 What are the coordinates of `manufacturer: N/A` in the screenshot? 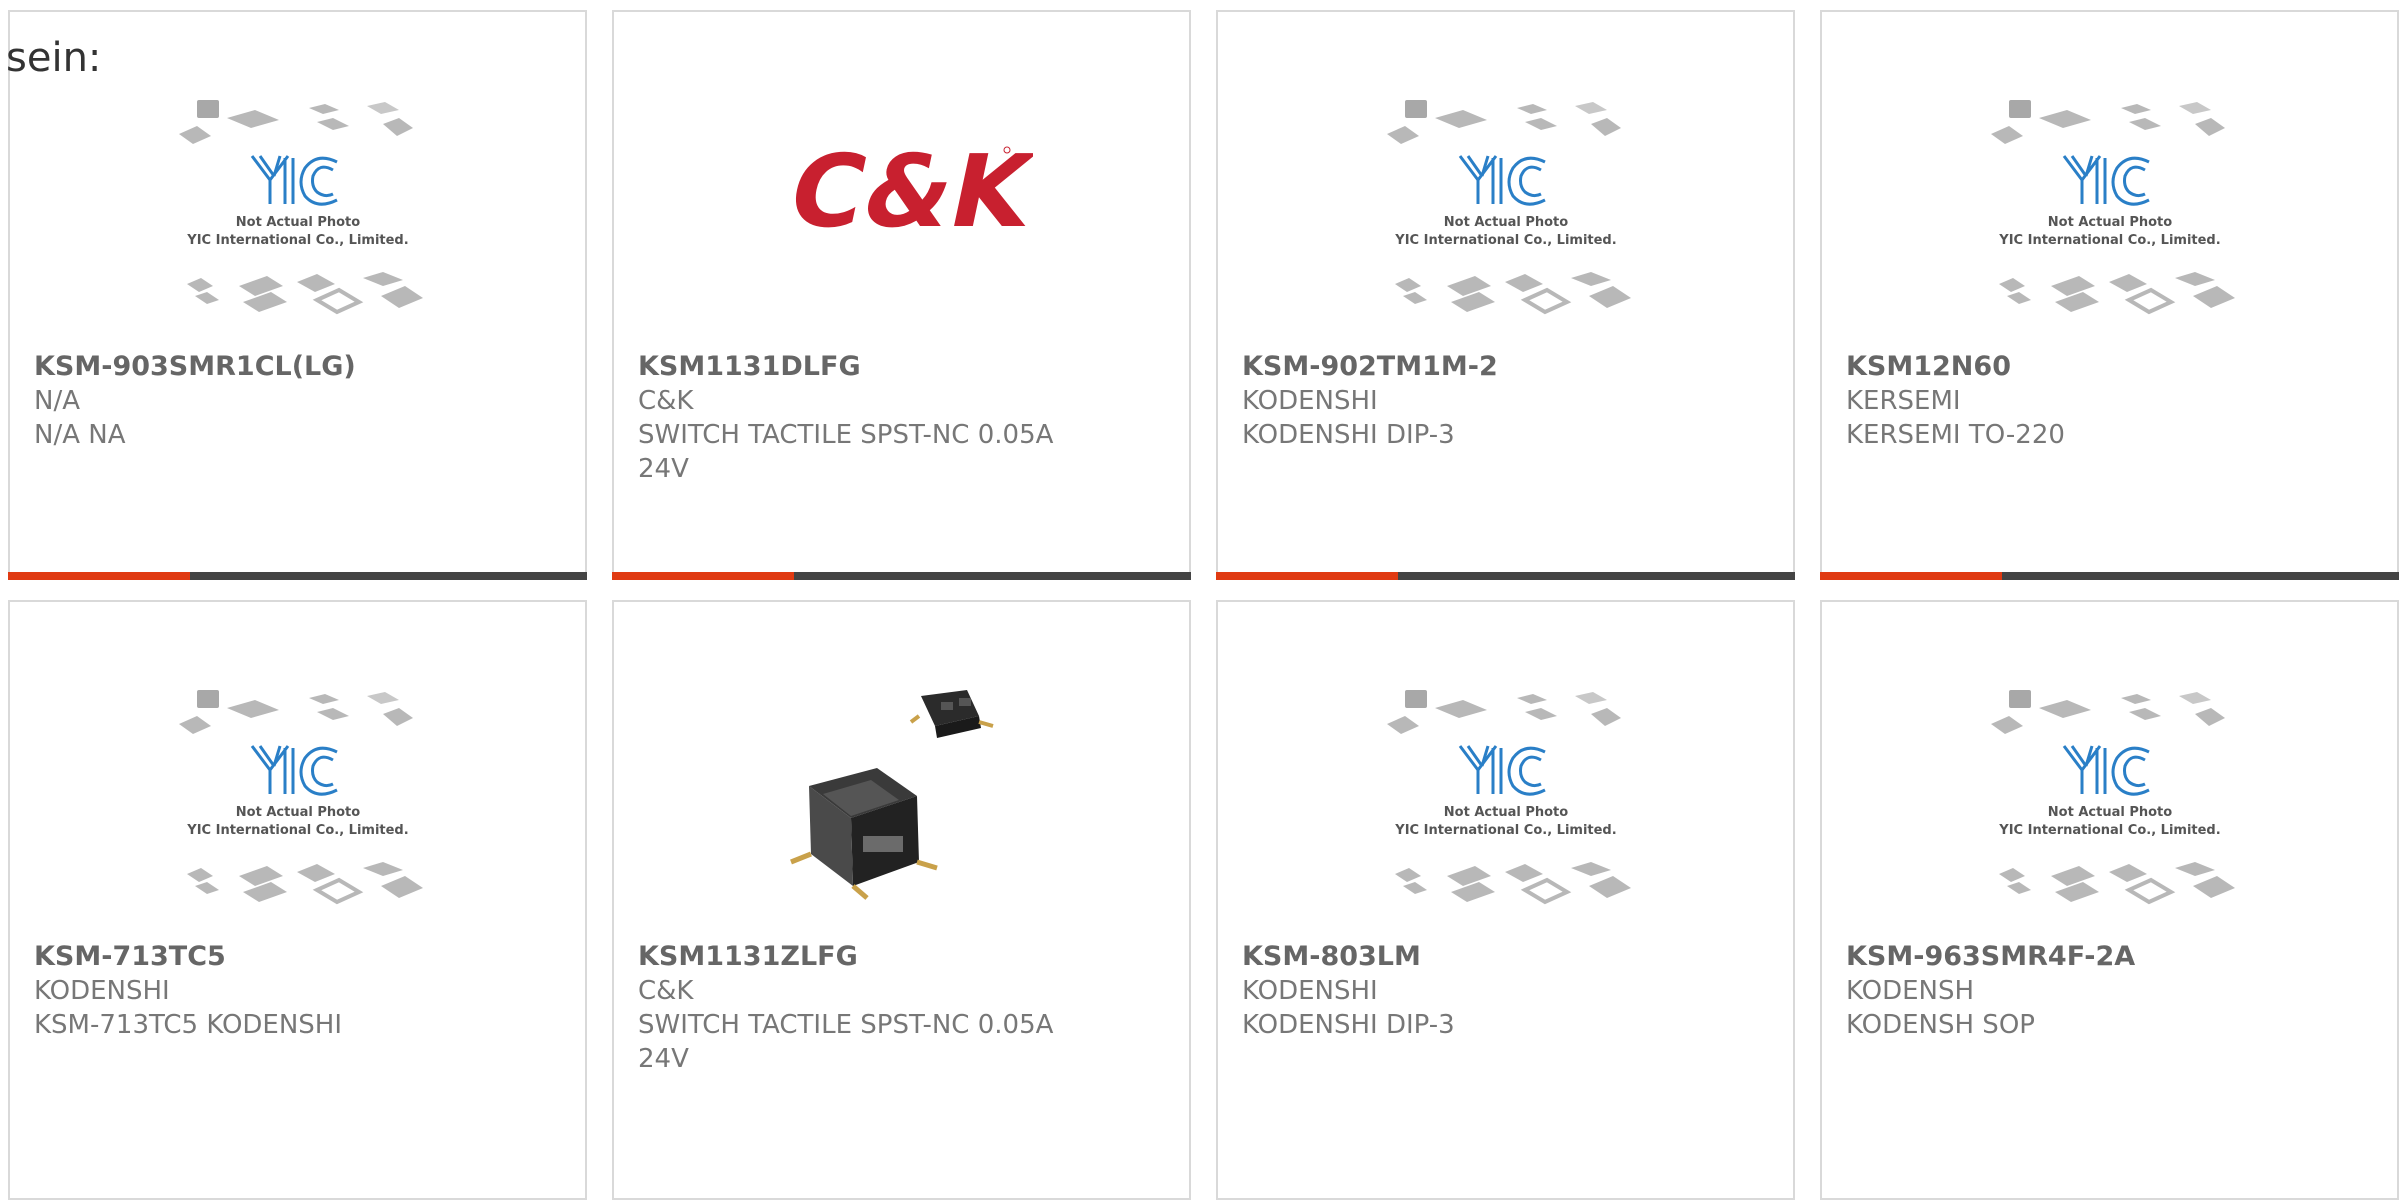 It's located at (57, 401).